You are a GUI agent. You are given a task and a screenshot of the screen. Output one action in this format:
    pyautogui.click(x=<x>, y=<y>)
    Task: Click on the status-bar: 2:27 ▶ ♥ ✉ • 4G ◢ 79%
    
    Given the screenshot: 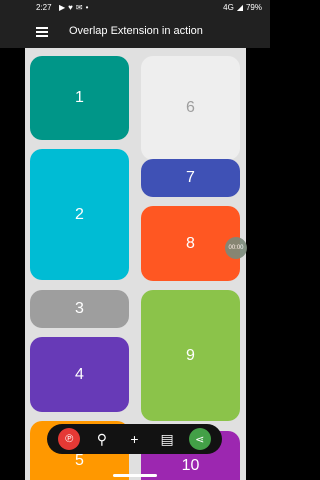 What is the action you would take?
    pyautogui.click(x=135, y=8)
    